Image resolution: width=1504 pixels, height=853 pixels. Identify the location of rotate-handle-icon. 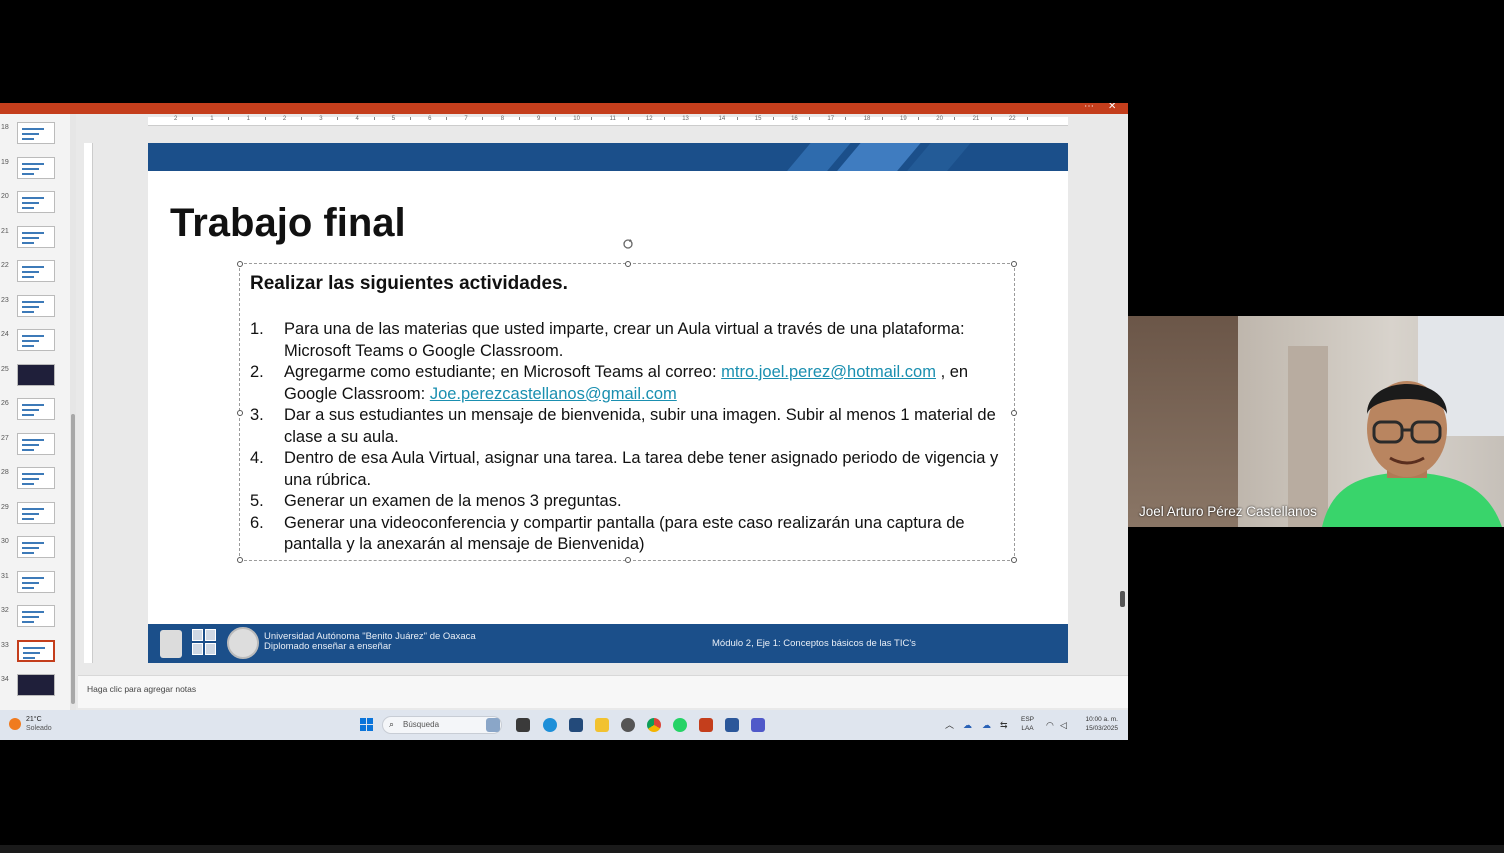
(628, 243).